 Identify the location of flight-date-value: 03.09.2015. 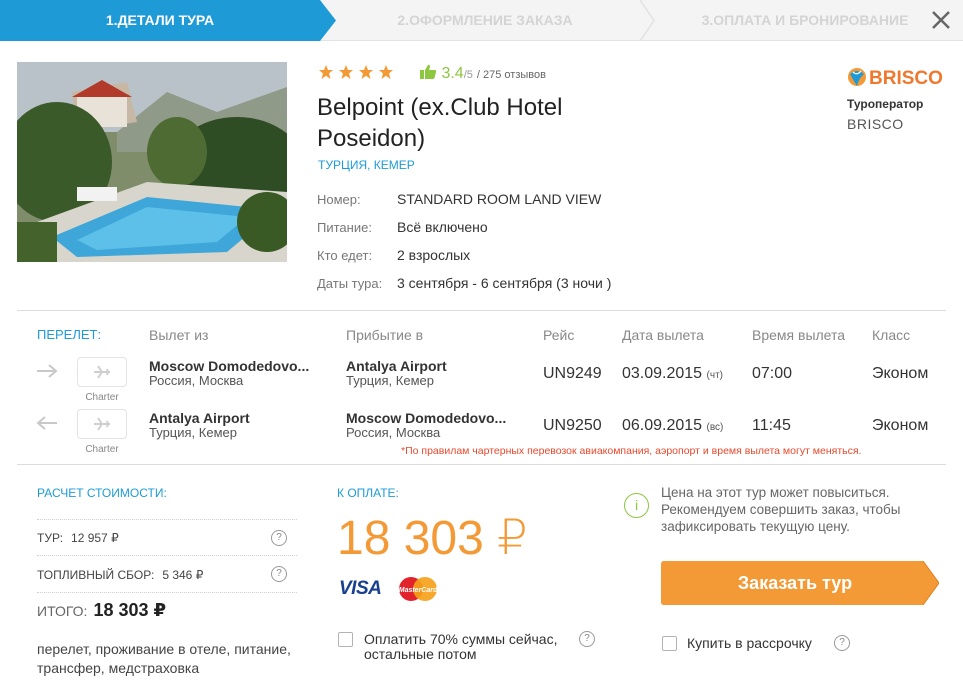
(662, 373).